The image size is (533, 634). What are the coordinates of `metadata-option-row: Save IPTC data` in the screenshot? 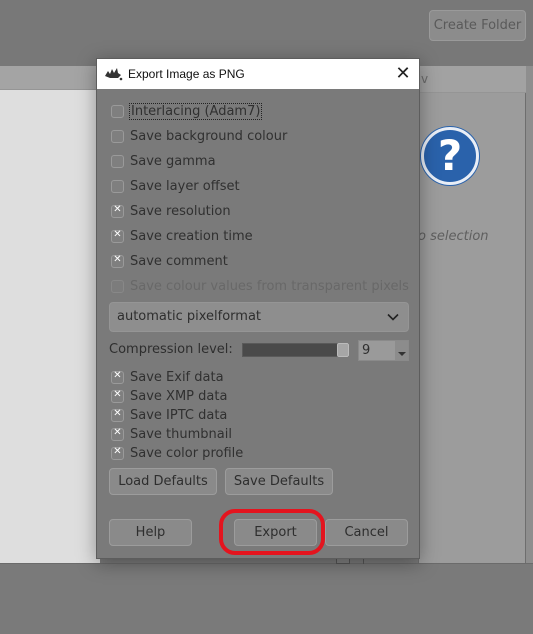 It's located at (169, 415).